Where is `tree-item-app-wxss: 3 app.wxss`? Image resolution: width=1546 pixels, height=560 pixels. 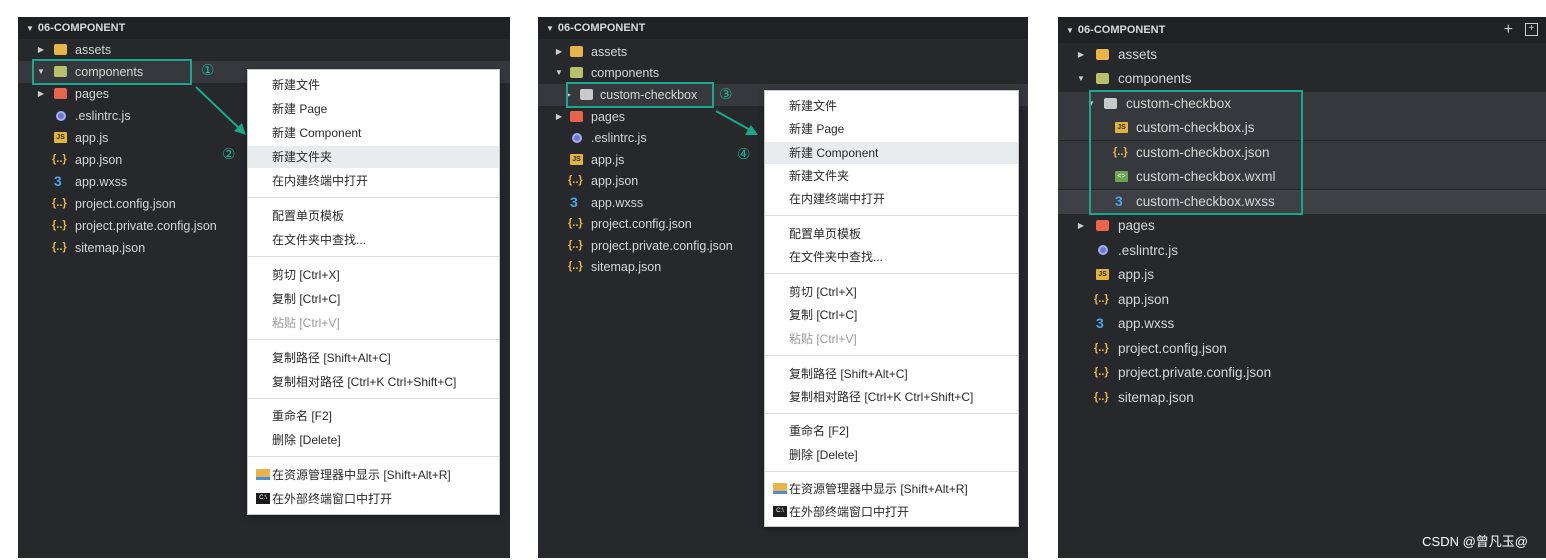 tree-item-app-wxss: 3 app.wxss is located at coordinates (1302, 324).